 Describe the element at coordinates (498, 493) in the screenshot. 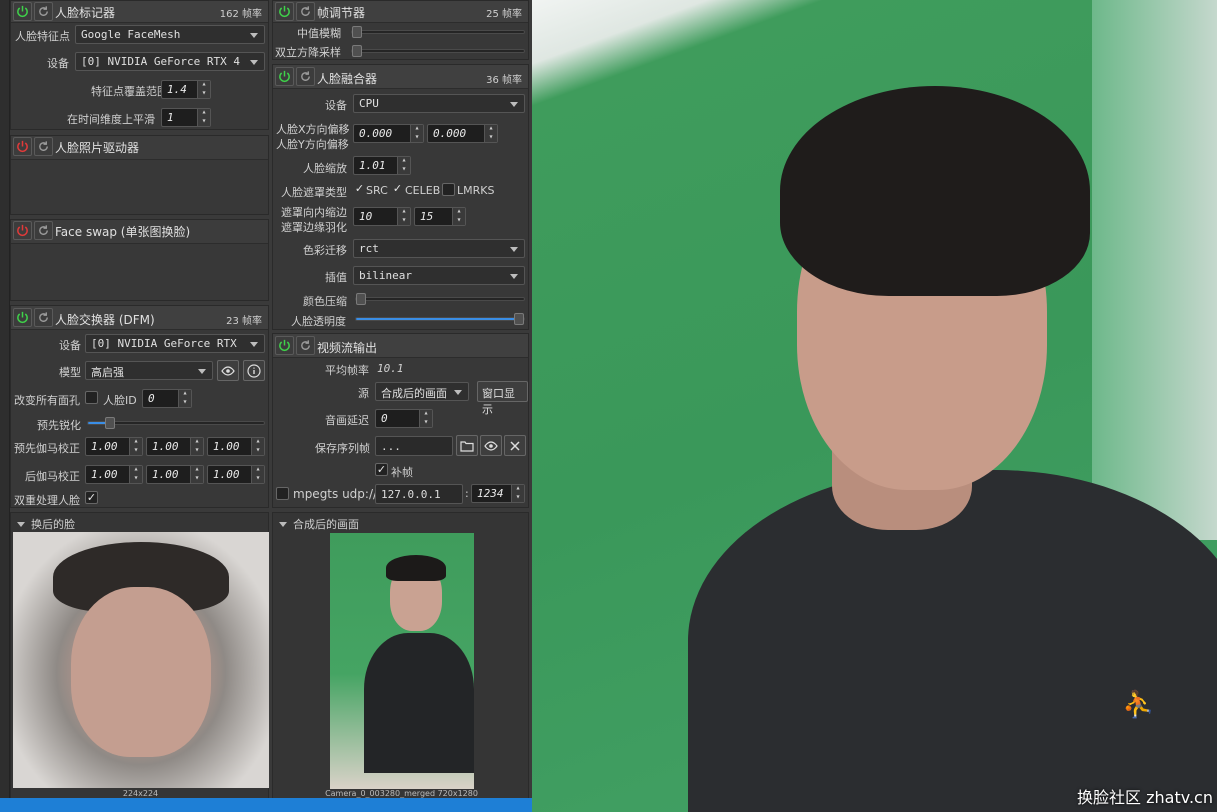

I see `port-spinbox: 1234` at that location.